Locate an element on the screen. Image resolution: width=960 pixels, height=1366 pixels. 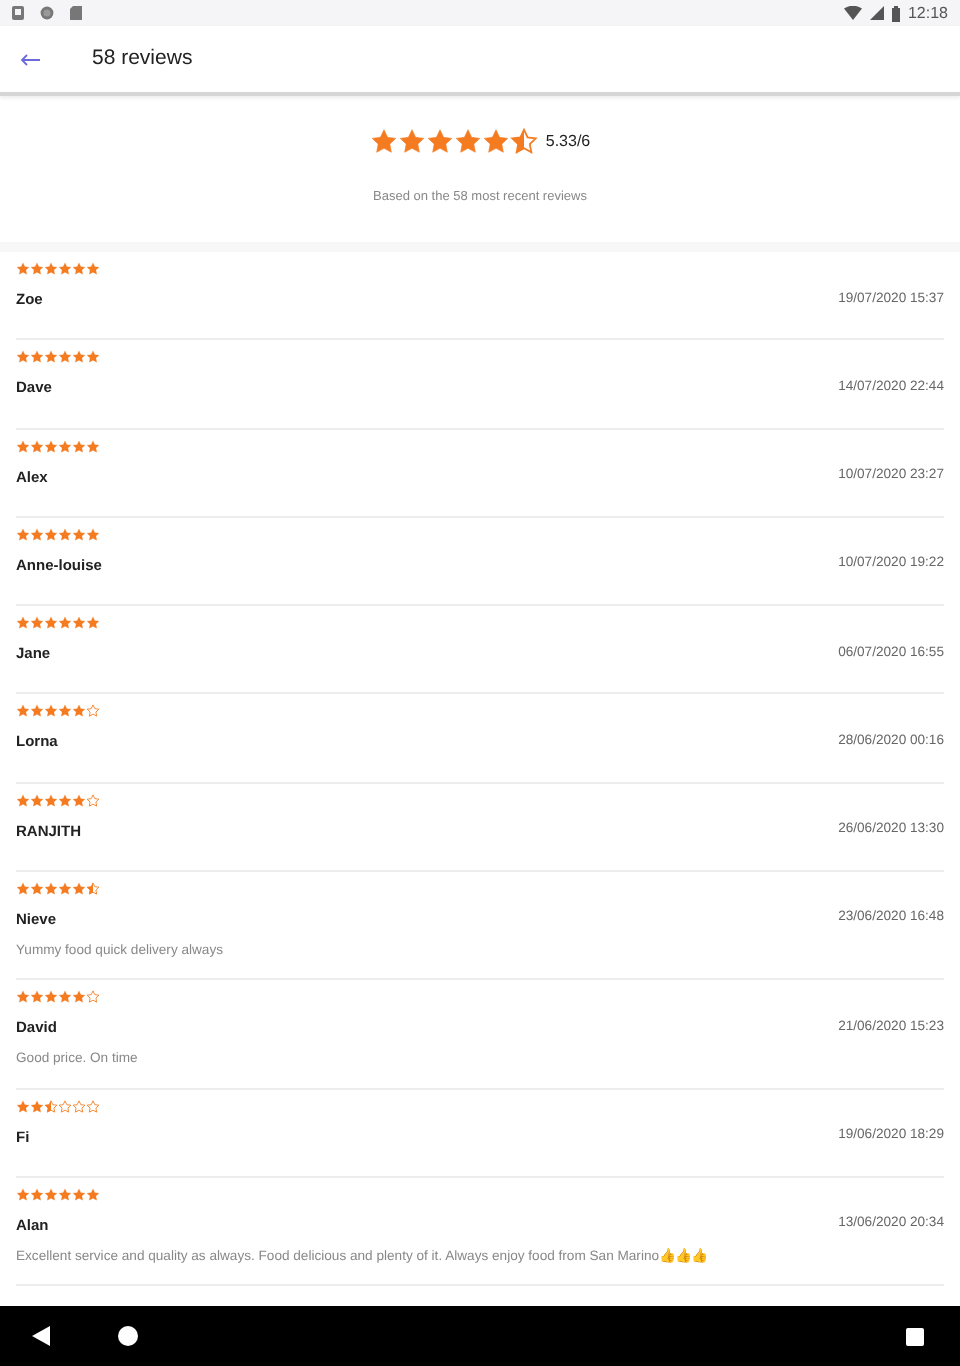
page-title: 58 reviews is located at coordinates (142, 58).